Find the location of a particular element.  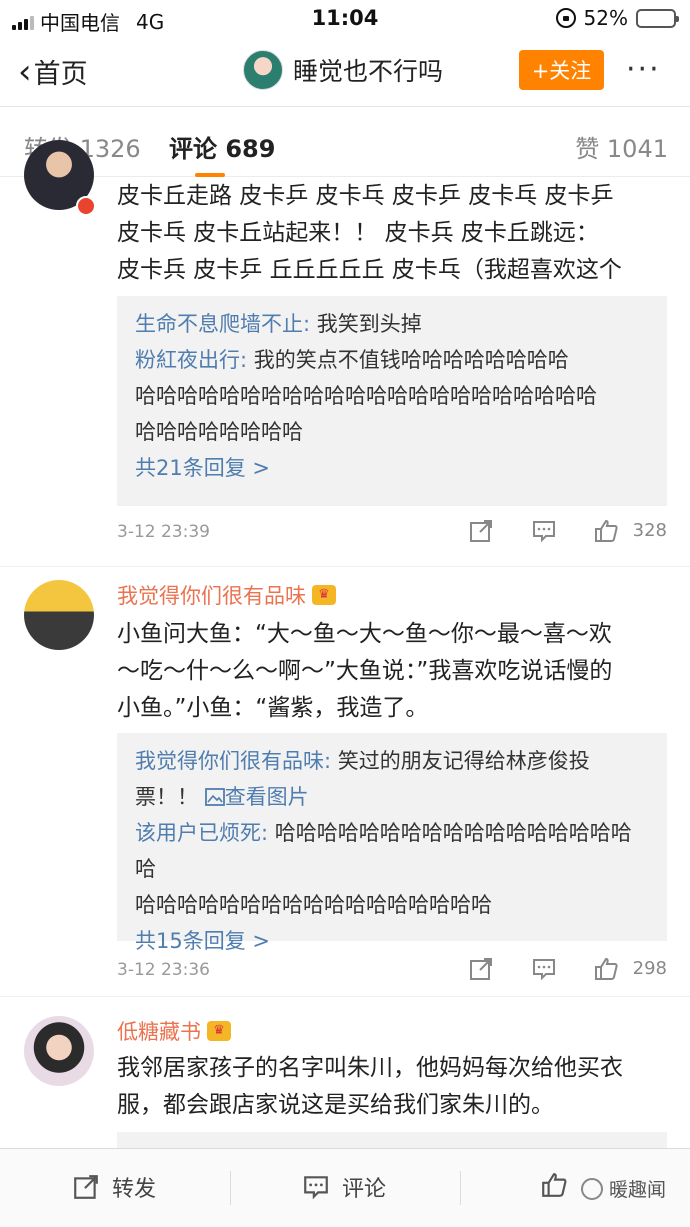

reply-item: 票！！ 查看图片 is located at coordinates (392, 797).